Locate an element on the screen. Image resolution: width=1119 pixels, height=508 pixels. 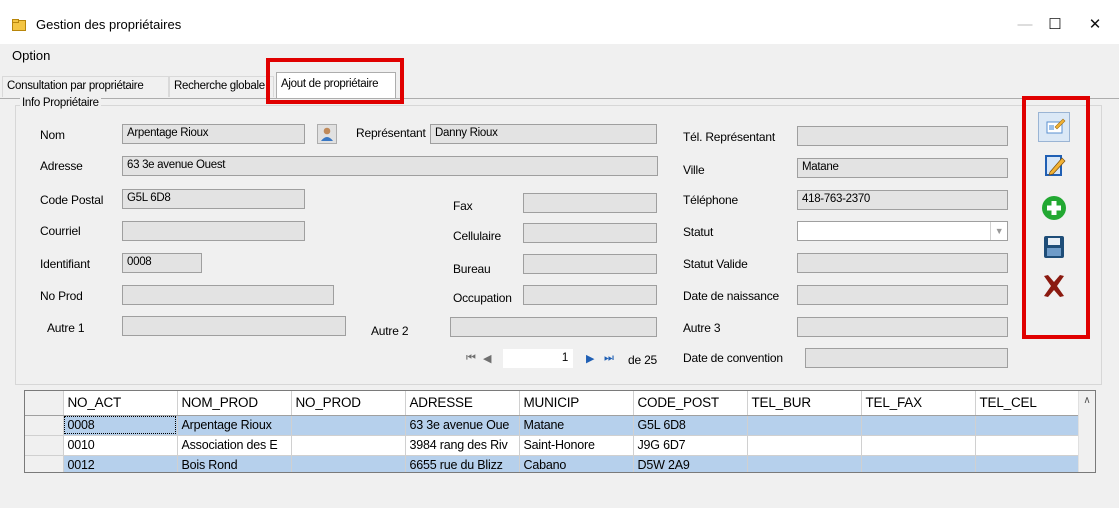
contact-lookup-button is located at coordinates (327, 134).